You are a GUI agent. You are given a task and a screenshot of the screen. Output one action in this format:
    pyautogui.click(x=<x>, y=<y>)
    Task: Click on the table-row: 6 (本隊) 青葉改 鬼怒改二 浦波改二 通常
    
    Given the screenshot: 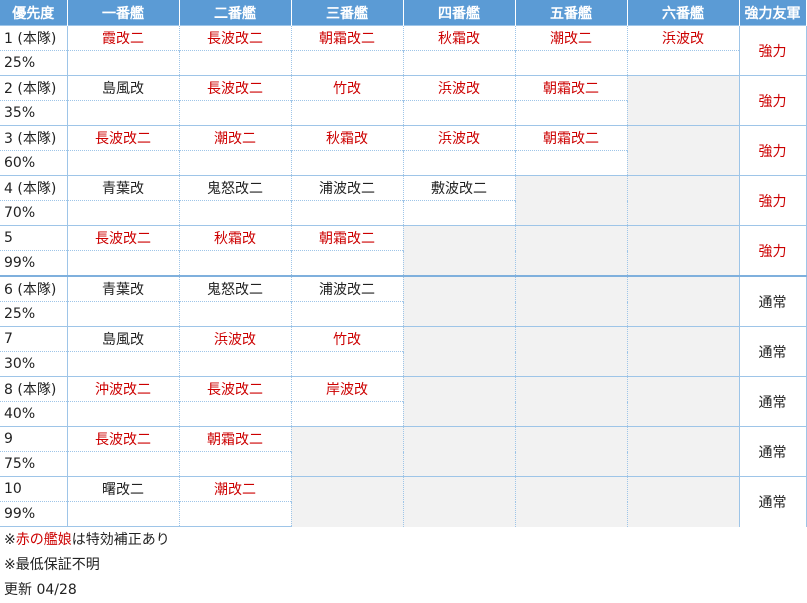 What is the action you would take?
    pyautogui.click(x=403, y=301)
    